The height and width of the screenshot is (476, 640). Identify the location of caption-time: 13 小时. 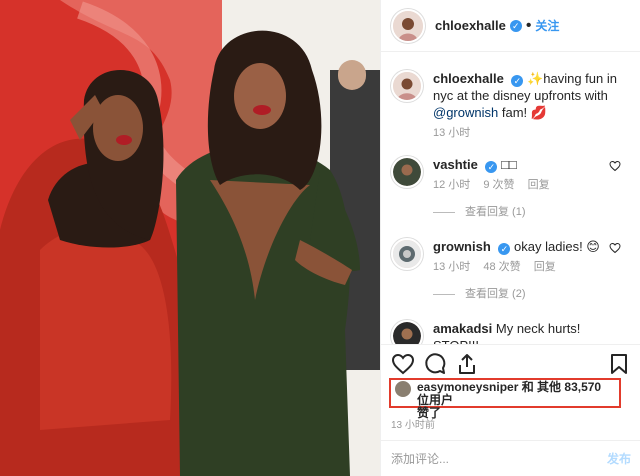
(452, 133).